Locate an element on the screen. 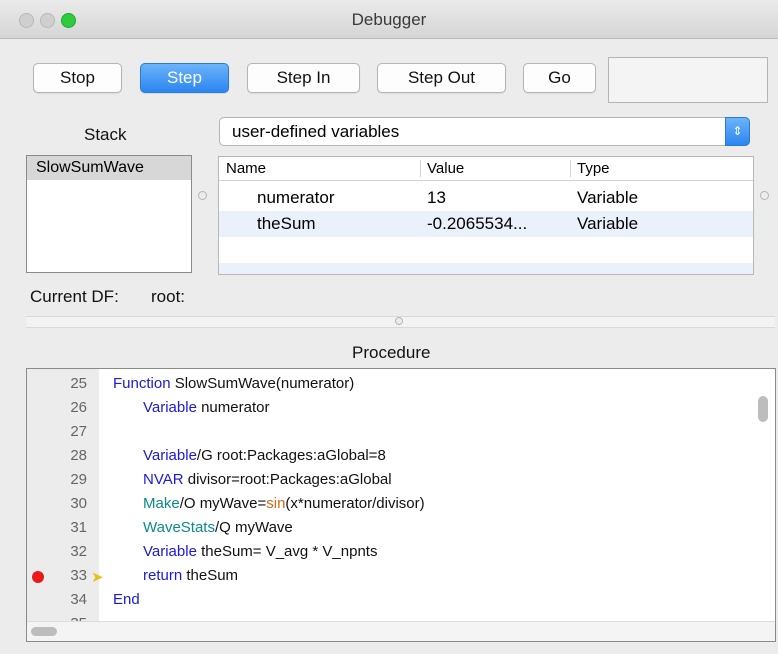 This screenshot has height=654, width=778. column-header-value: Value is located at coordinates (445, 168).